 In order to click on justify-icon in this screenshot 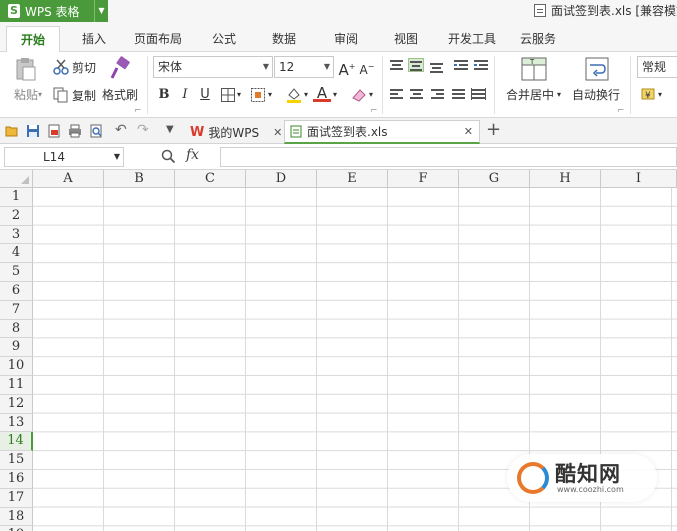, I will do `click(459, 95)`.